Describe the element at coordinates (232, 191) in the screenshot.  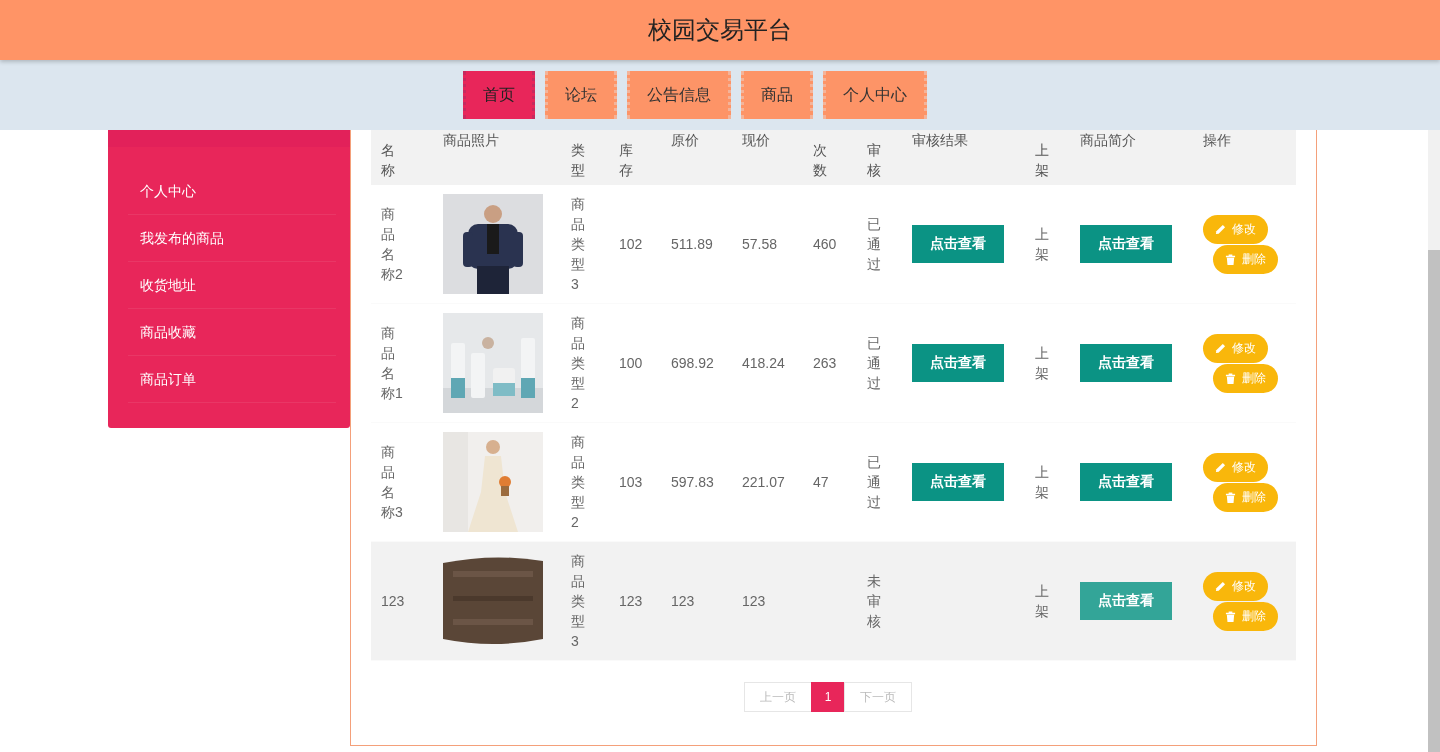
I see `sidebar-item: 个人中心` at that location.